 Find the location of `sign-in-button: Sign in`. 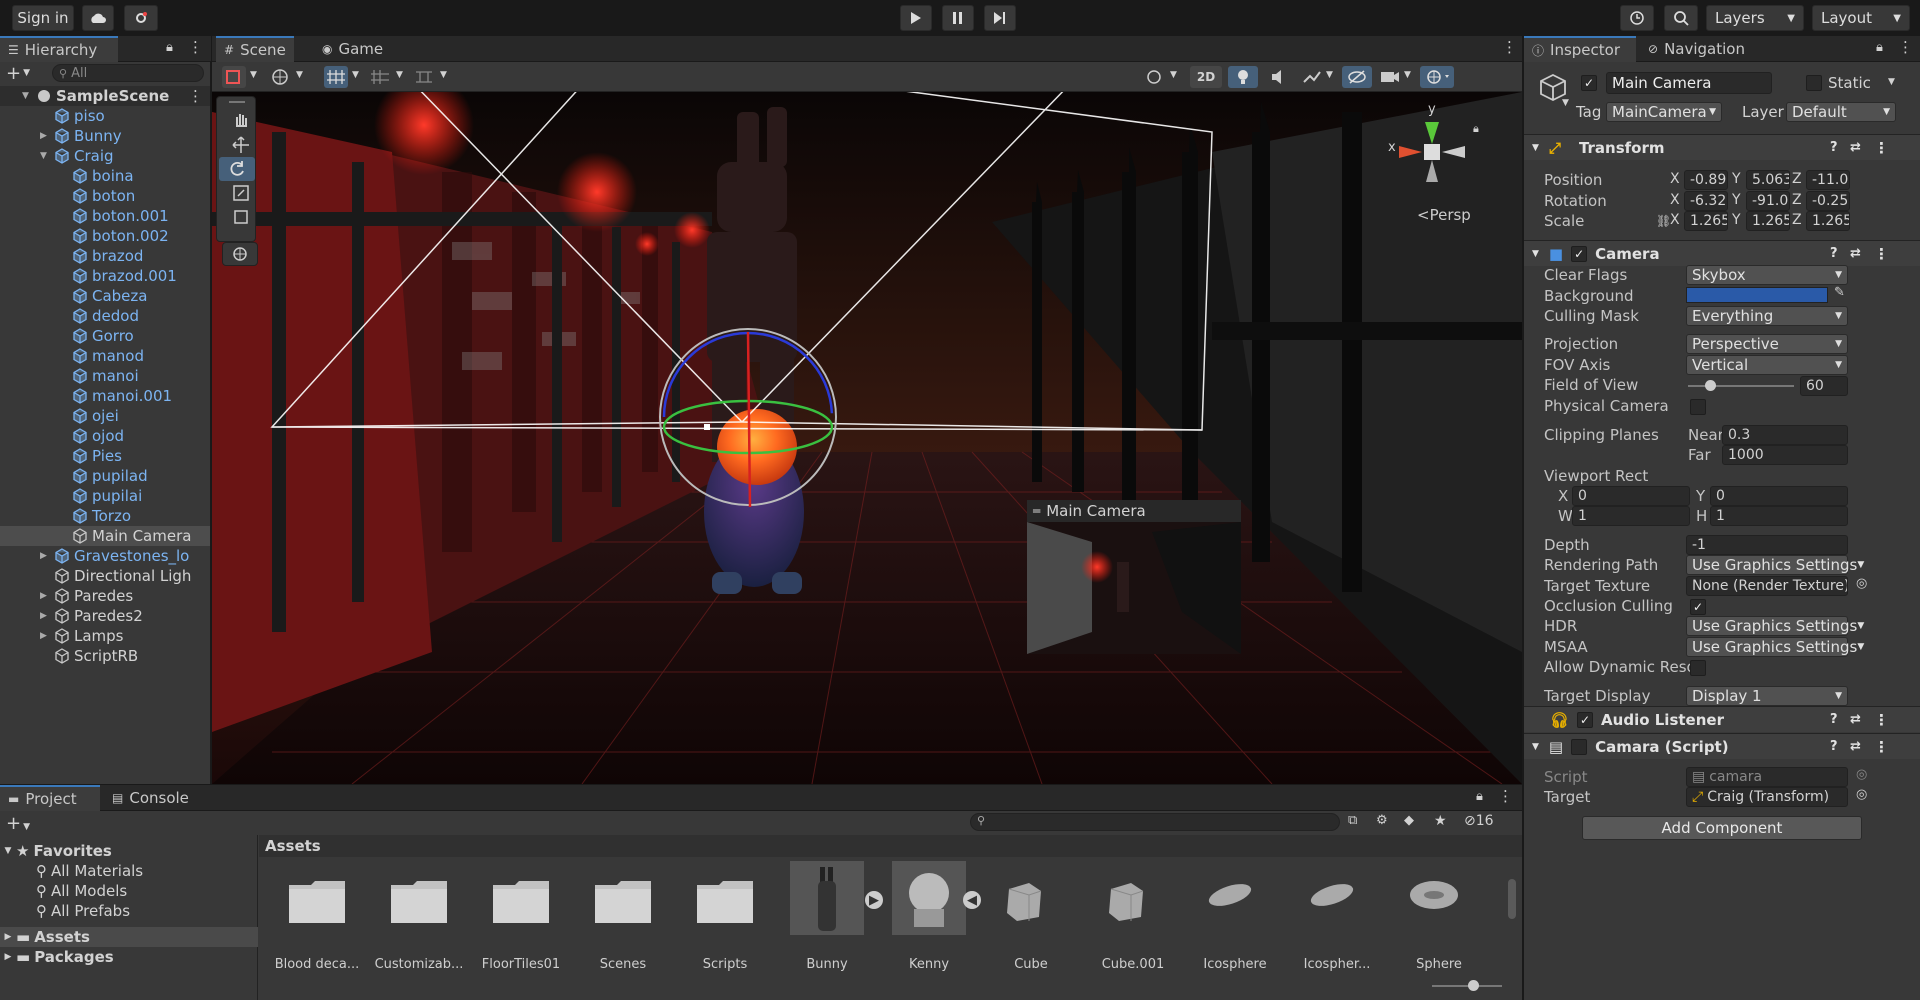

sign-in-button: Sign in is located at coordinates (43, 18).